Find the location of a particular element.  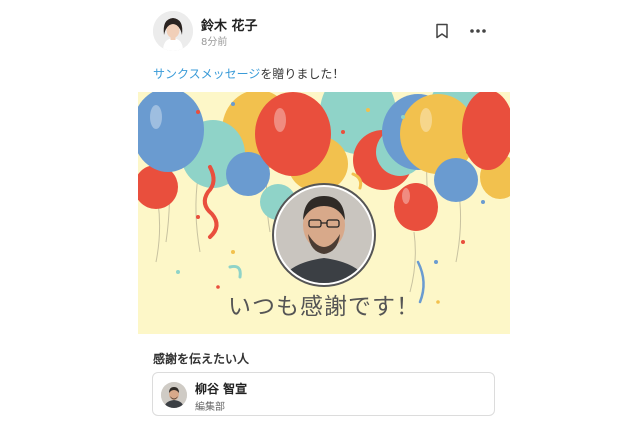

author-avatar is located at coordinates (173, 31).